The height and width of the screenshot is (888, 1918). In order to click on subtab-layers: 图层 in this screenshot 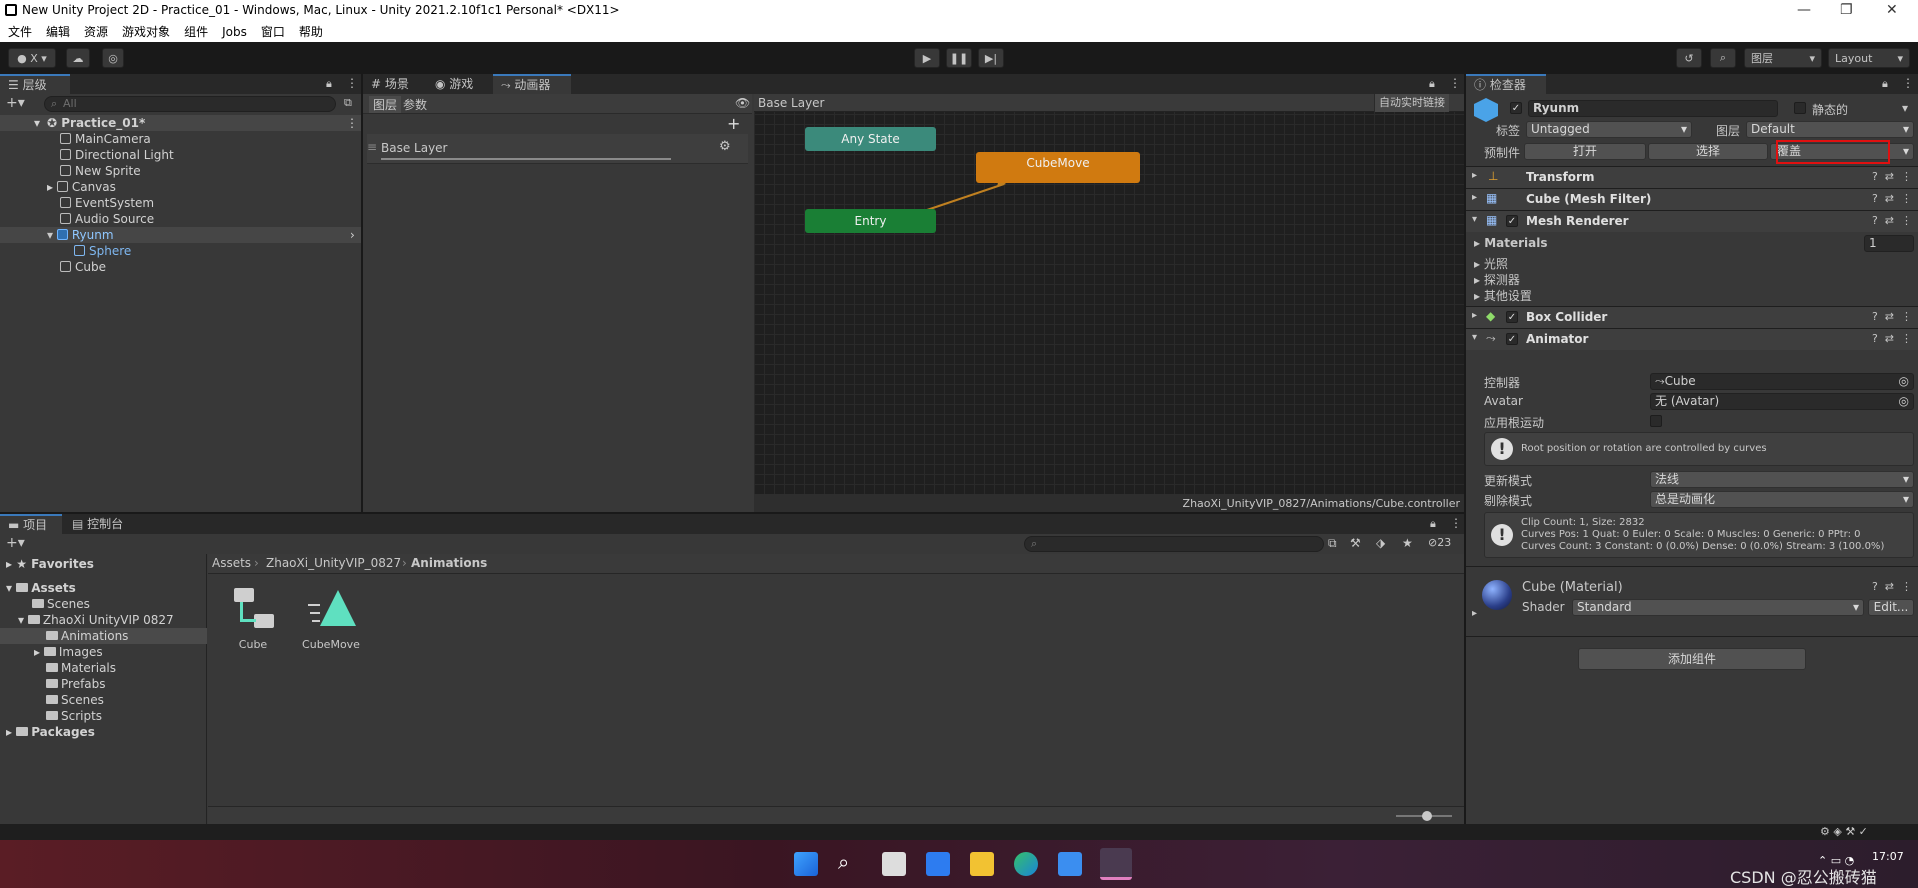, I will do `click(385, 104)`.